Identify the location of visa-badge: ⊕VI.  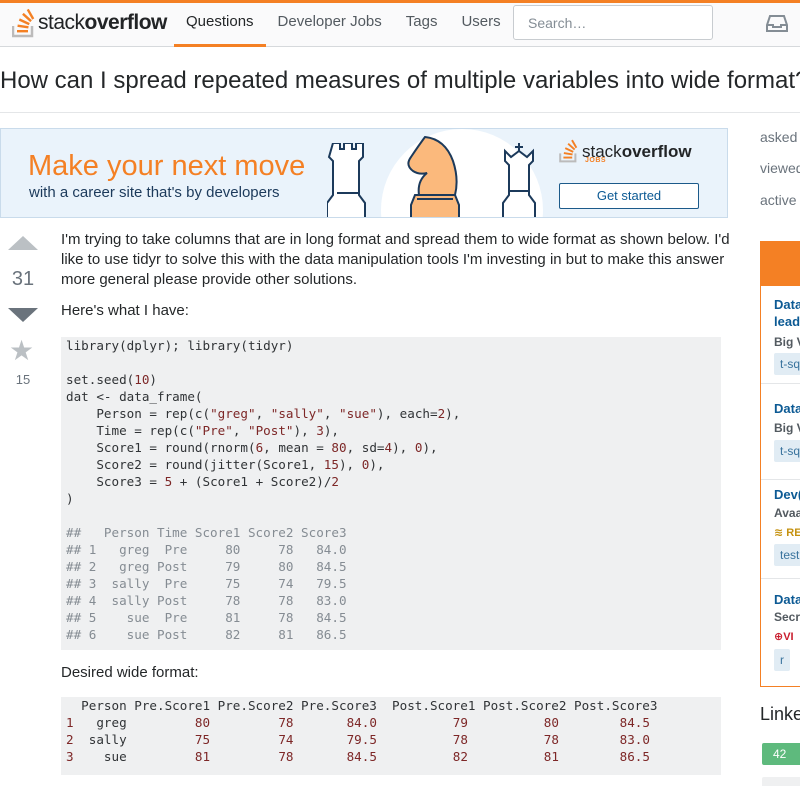
(784, 636).